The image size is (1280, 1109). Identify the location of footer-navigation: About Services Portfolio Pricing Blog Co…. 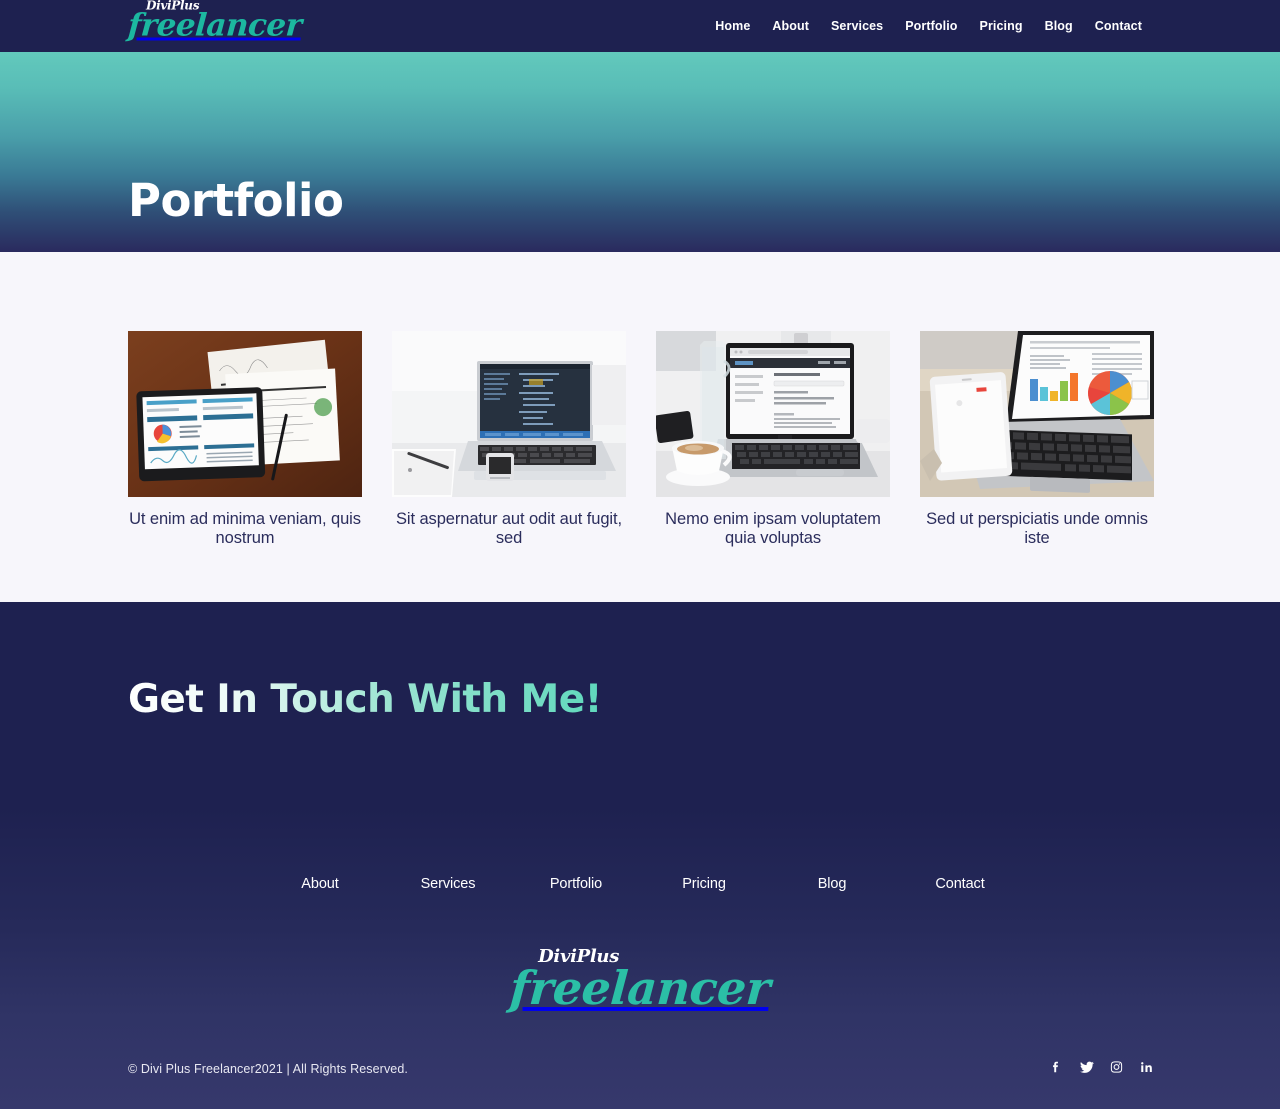
(640, 884).